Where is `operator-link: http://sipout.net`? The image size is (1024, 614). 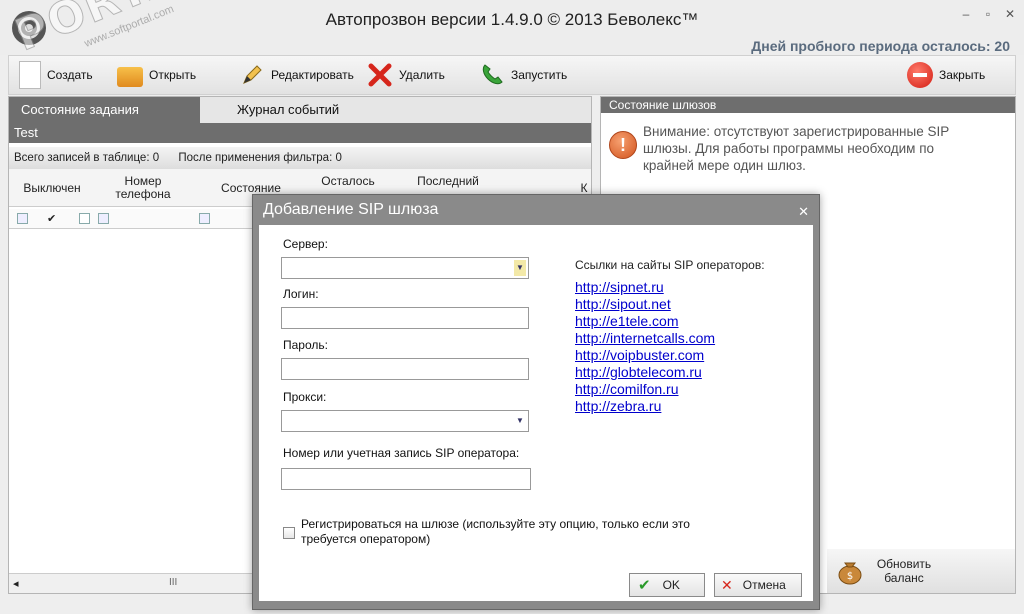 operator-link: http://sipout.net is located at coordinates (623, 304).